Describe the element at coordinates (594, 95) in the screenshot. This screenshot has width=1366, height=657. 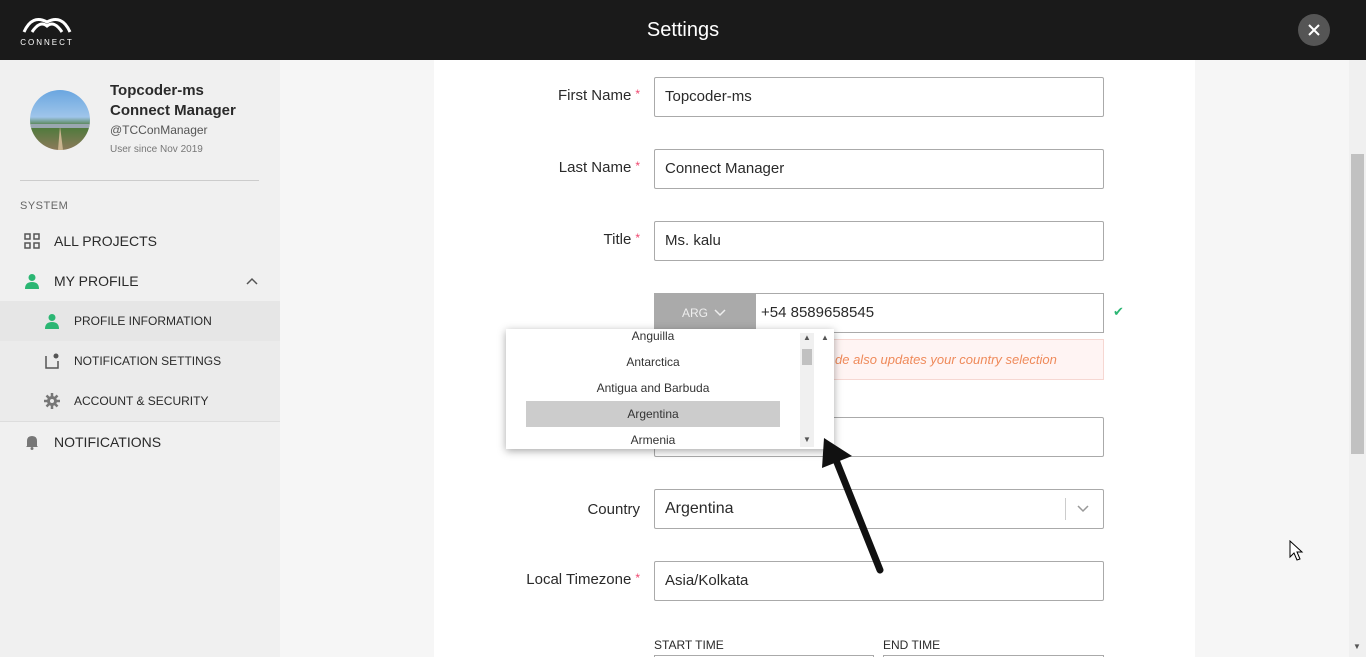
I see `first-name-label-text: First Name` at that location.